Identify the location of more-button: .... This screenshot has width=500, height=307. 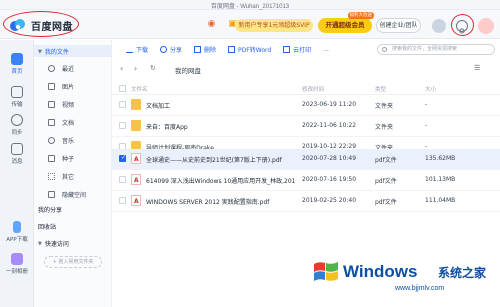
(326, 49).